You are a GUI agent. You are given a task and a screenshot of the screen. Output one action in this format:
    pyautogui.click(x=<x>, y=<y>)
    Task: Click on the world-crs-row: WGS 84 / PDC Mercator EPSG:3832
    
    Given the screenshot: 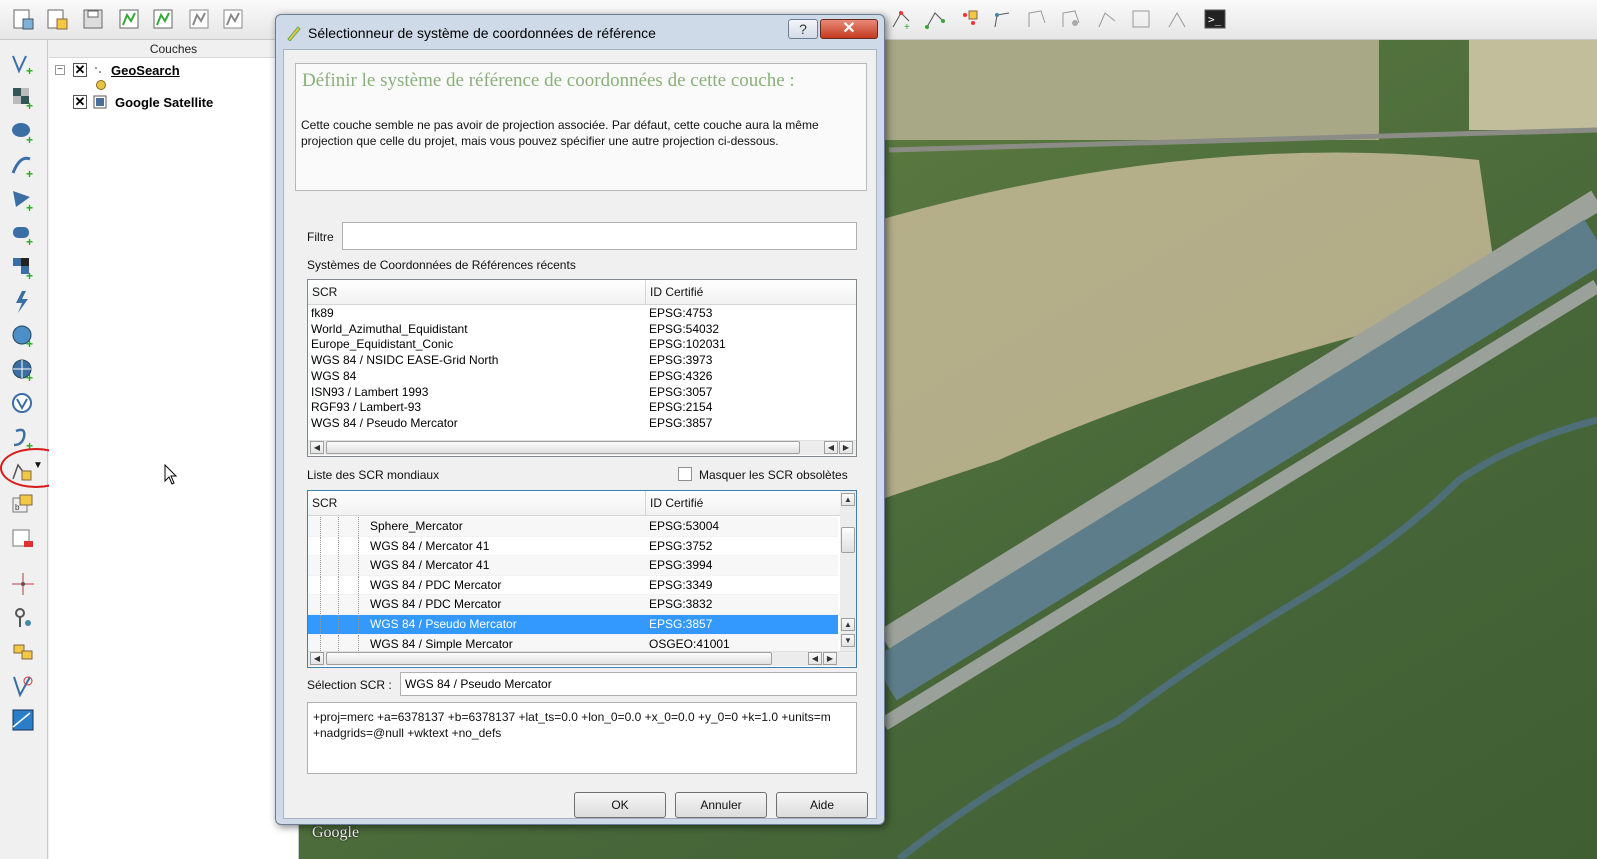 What is the action you would take?
    pyautogui.click(x=573, y=605)
    